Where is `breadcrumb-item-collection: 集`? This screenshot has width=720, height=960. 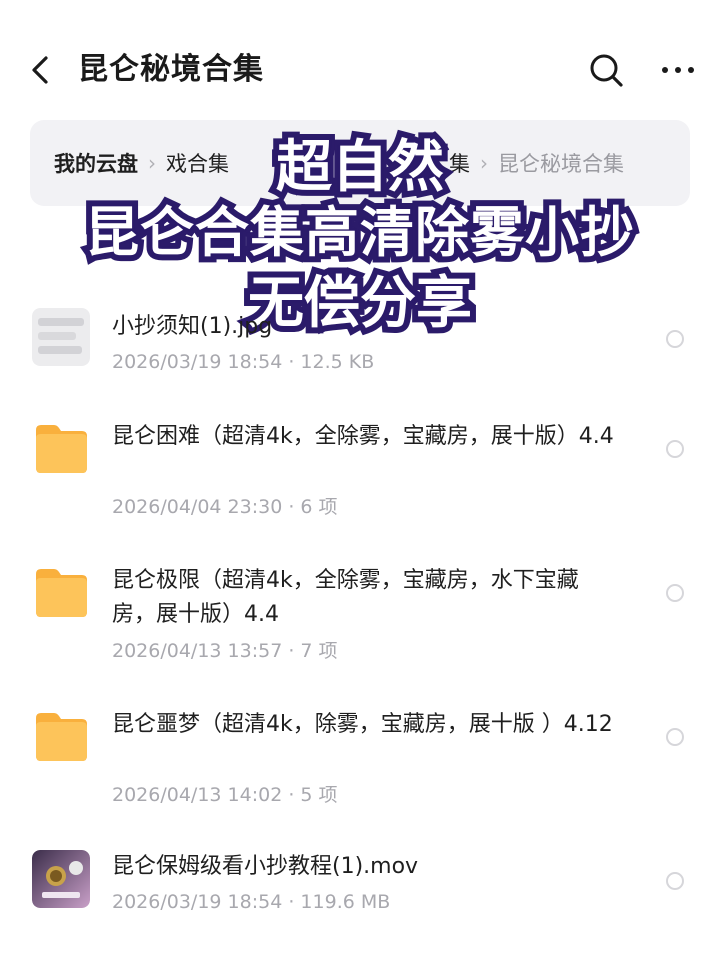
breadcrumb-item-collection: 集 is located at coordinates (459, 163).